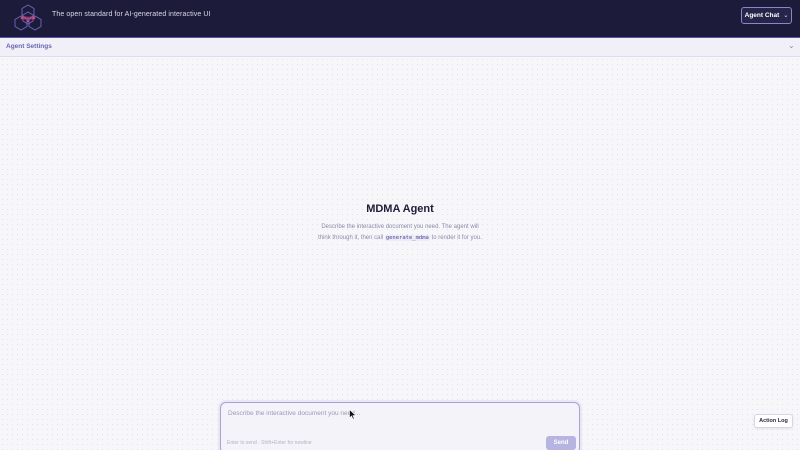 The height and width of the screenshot is (450, 800). What do you see at coordinates (400, 47) in the screenshot?
I see `agent-settings-toggle: Agent Settings ⌄` at bounding box center [400, 47].